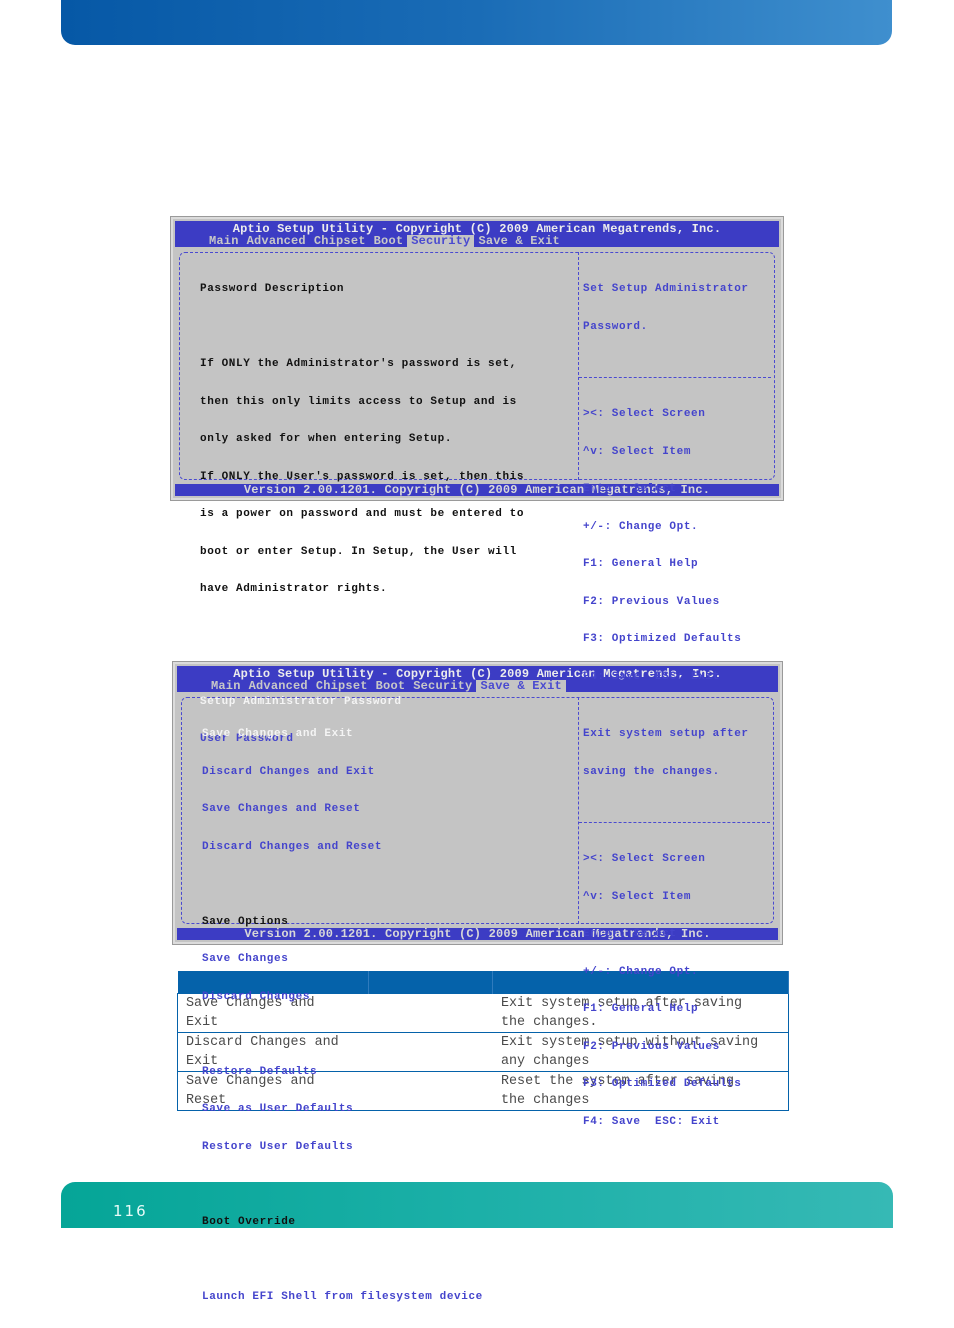 Image resolution: width=954 pixels, height=1328 pixels. I want to click on tab-main: Main, so click(224, 241).